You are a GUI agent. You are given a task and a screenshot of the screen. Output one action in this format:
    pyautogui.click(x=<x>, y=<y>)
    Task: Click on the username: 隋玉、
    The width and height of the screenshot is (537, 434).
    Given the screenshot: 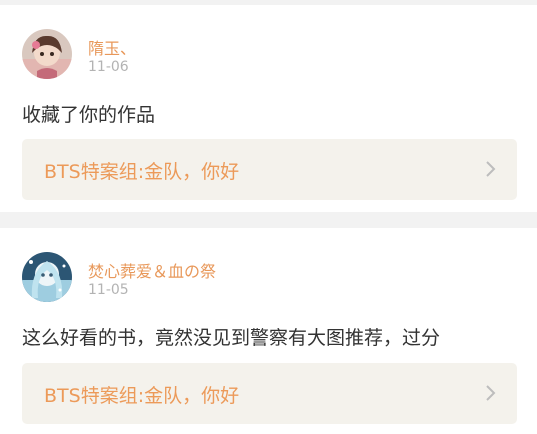 What is the action you would take?
    pyautogui.click(x=112, y=47)
    